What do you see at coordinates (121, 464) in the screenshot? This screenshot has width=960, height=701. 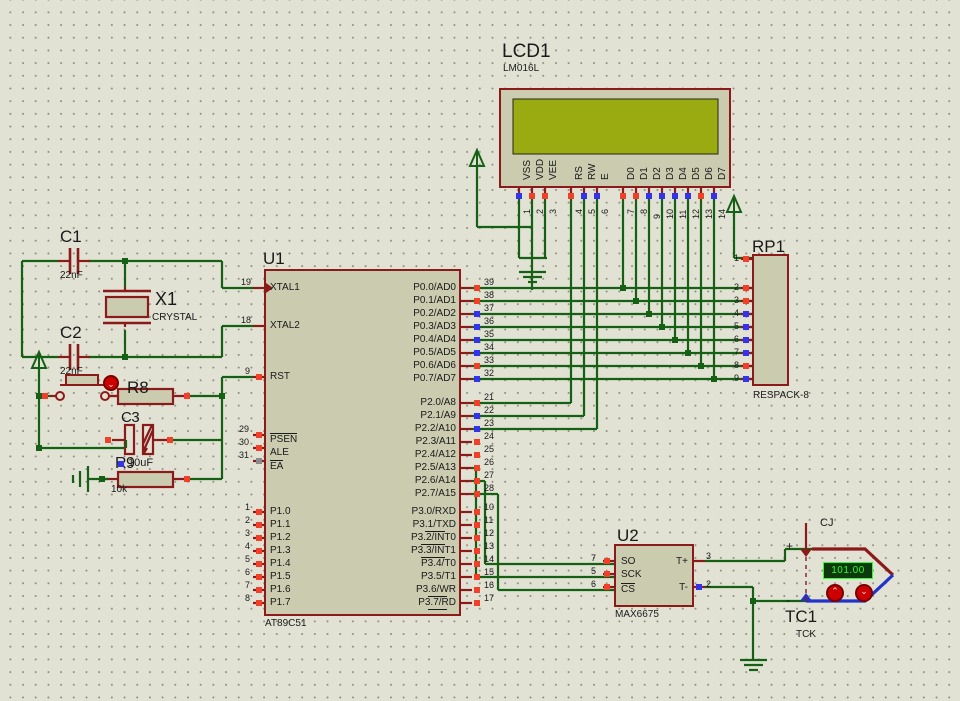 I see `r9-pinmark-left` at bounding box center [121, 464].